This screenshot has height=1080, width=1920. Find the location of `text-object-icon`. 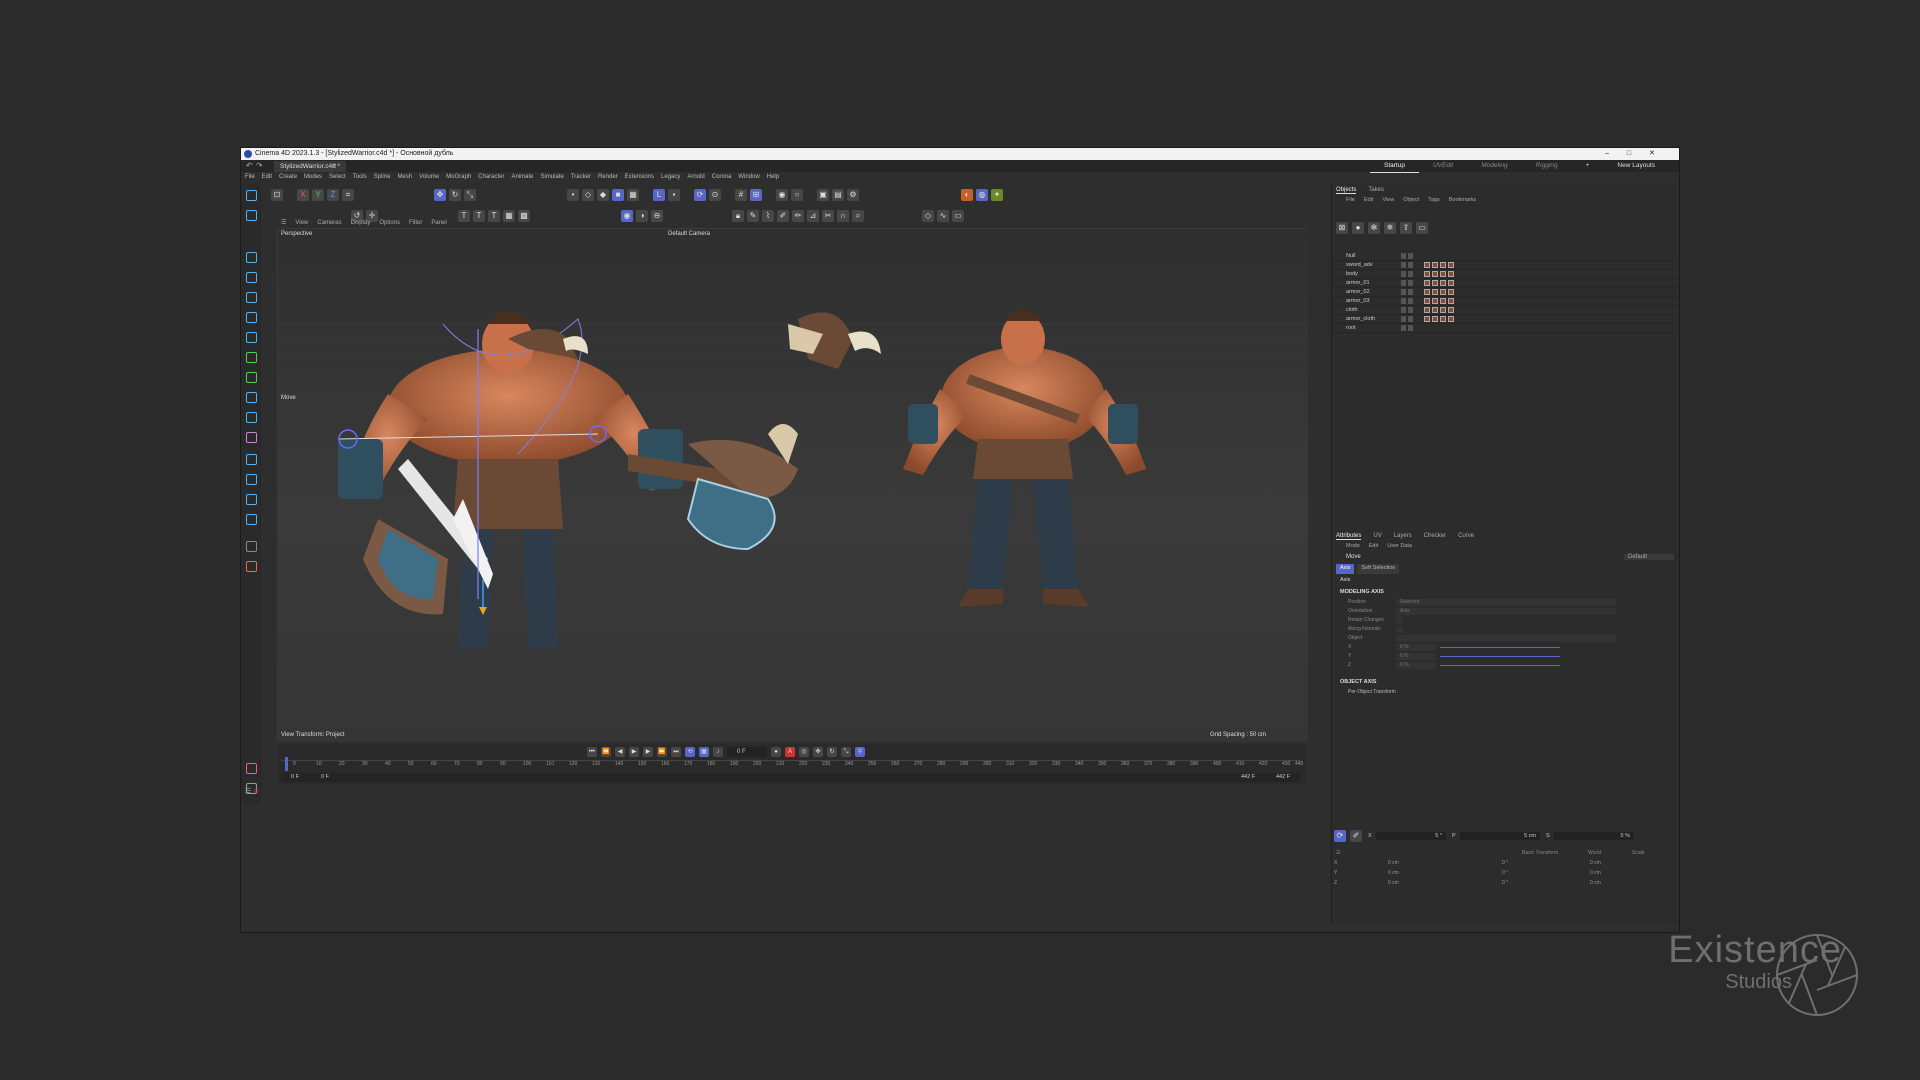

text-object-icon is located at coordinates (251, 317).